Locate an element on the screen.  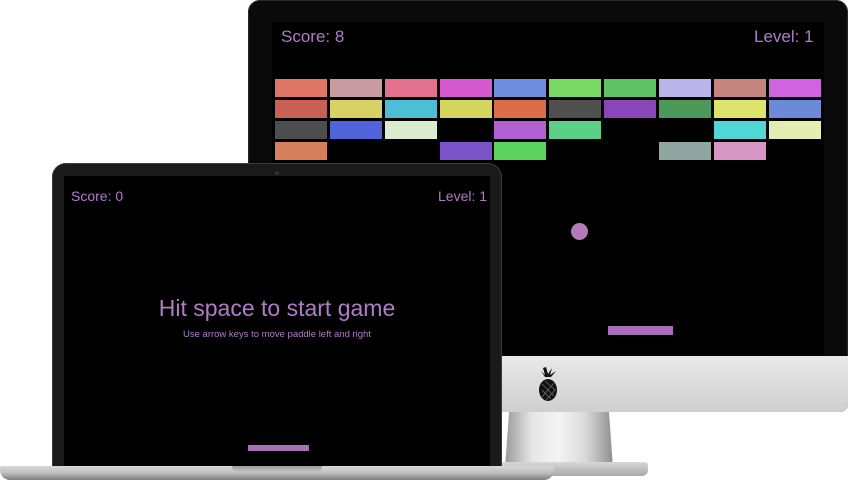
pineapple-icon is located at coordinates (548, 384).